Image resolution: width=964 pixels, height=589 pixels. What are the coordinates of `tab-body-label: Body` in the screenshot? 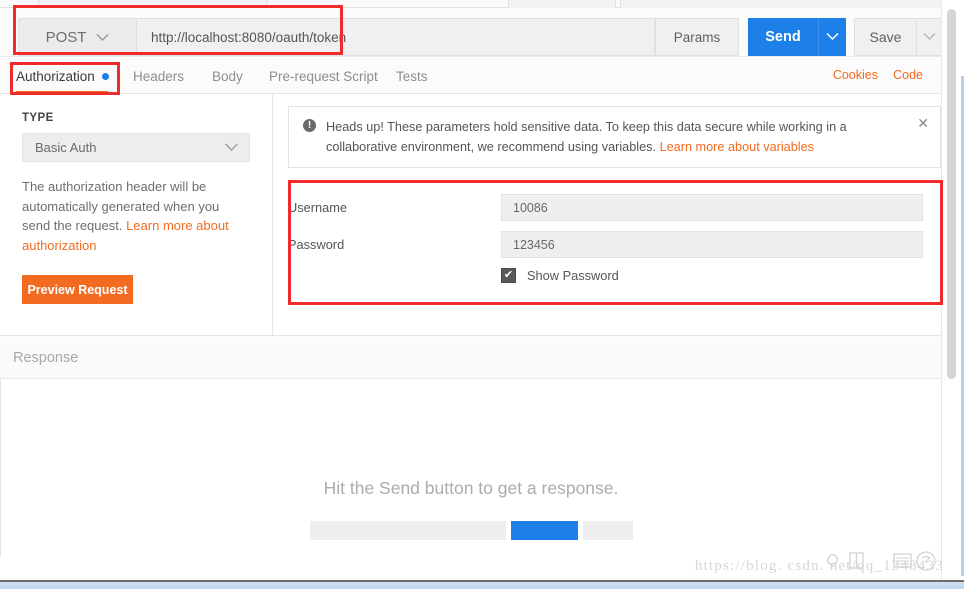 It's located at (227, 76).